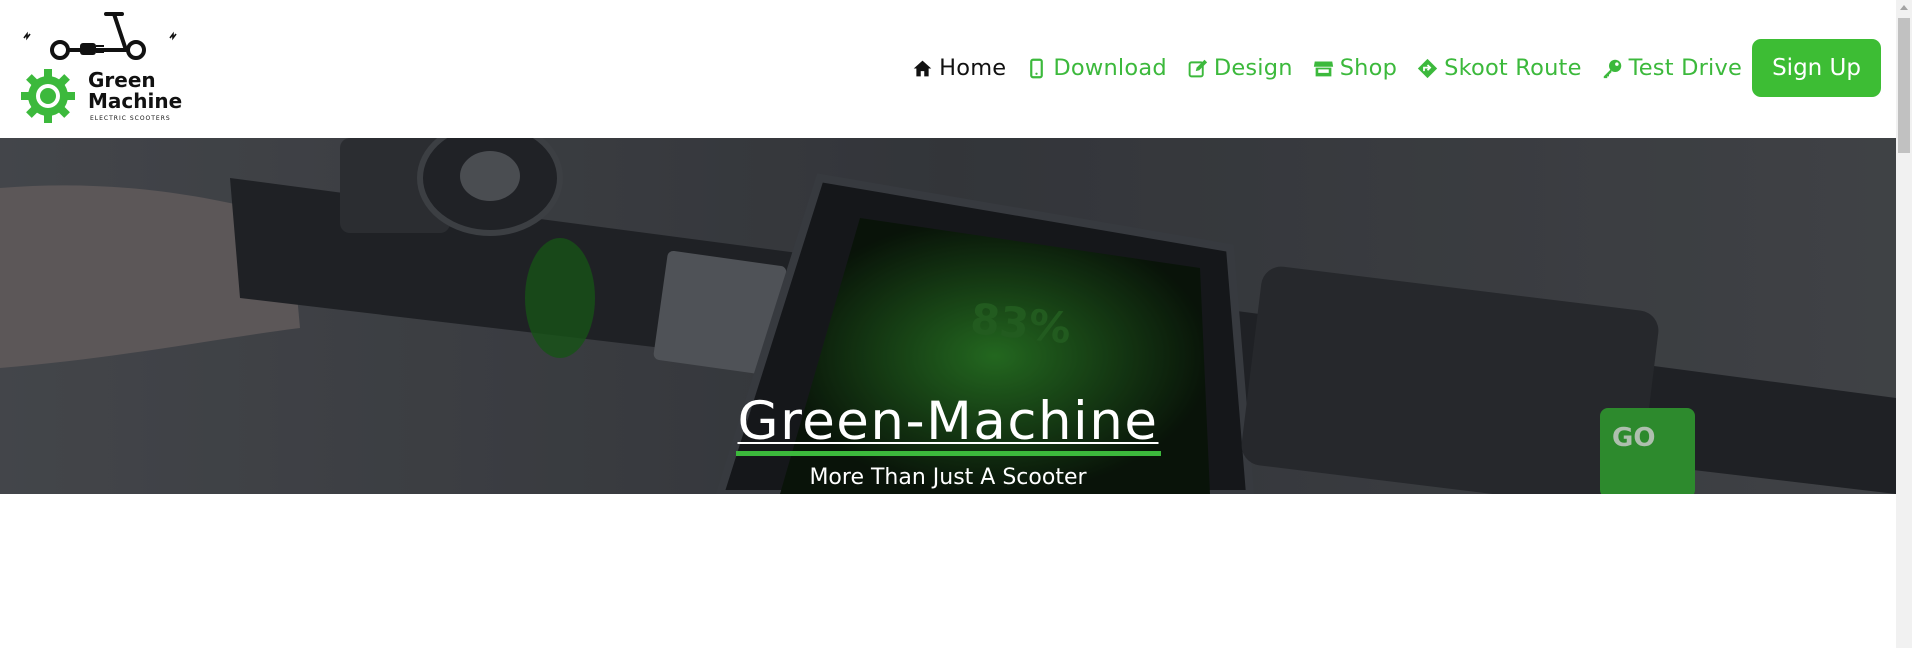 The width and height of the screenshot is (1912, 648). I want to click on nav-test-drive-label: Test Drive, so click(1685, 68).